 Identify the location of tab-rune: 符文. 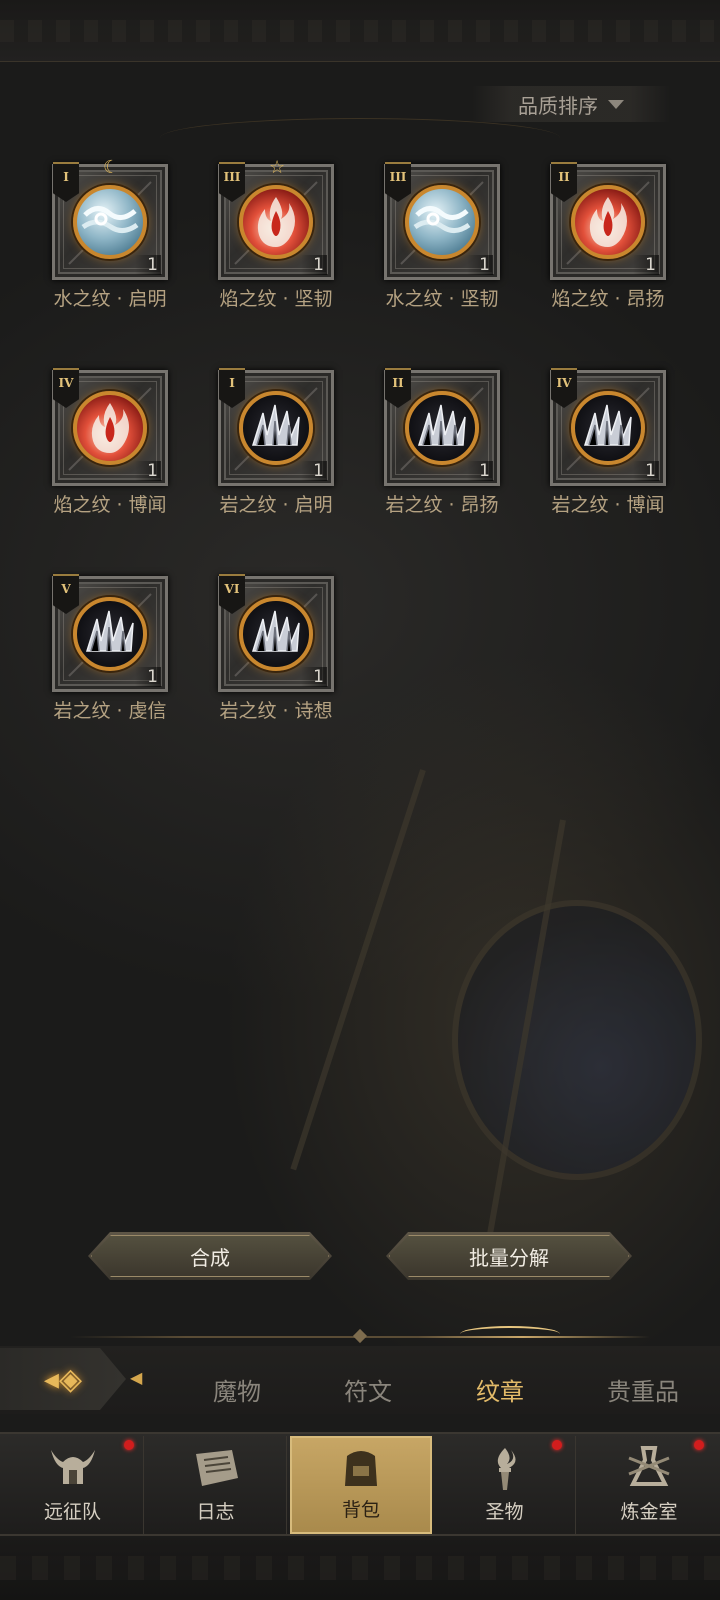
(368, 1389).